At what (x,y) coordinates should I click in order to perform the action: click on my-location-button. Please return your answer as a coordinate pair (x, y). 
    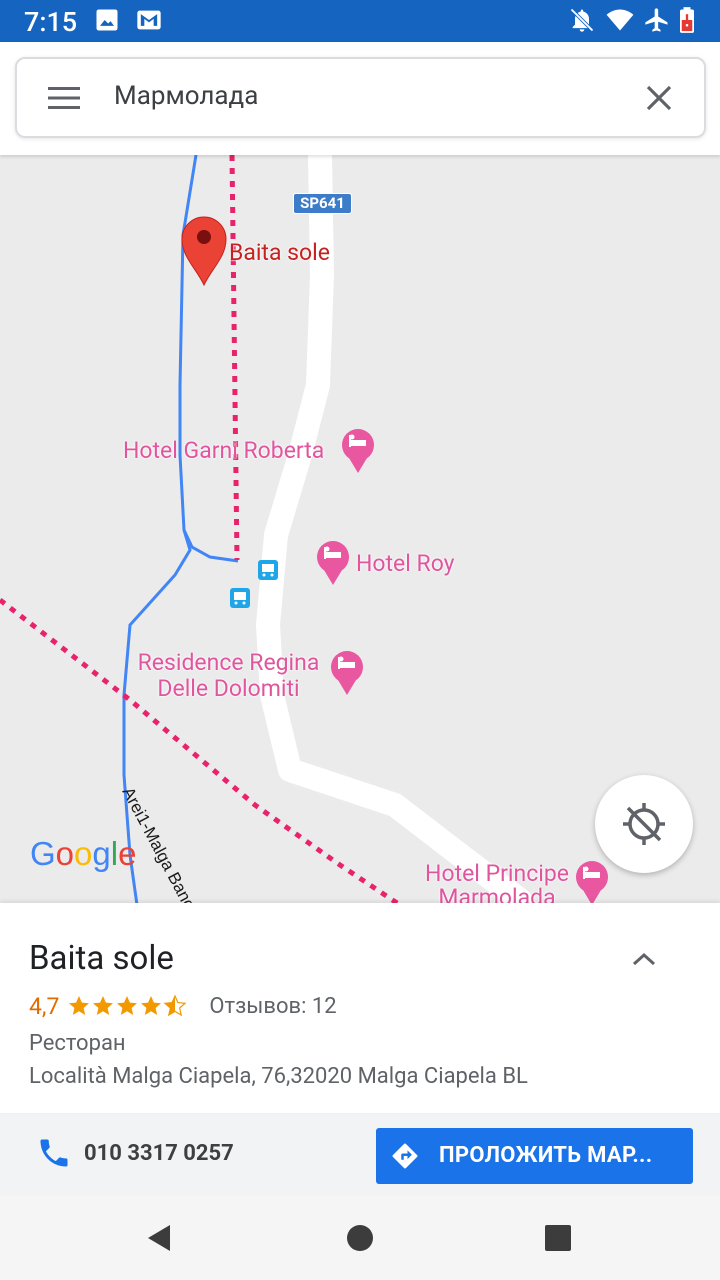
    Looking at the image, I should click on (644, 824).